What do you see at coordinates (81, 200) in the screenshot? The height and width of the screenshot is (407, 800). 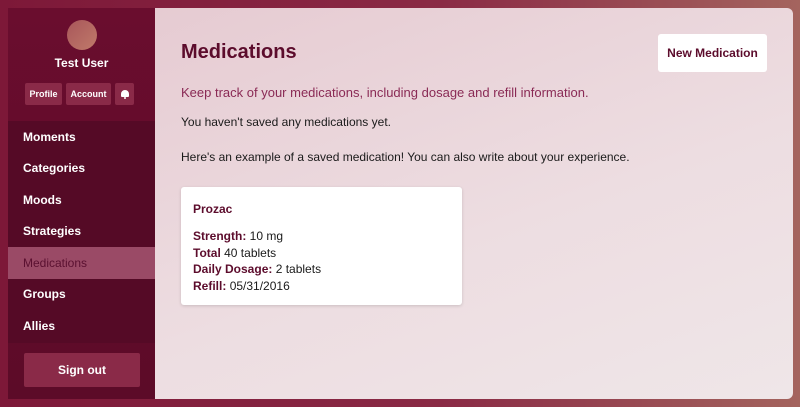 I see `sidebar-item-moods: Moods` at bounding box center [81, 200].